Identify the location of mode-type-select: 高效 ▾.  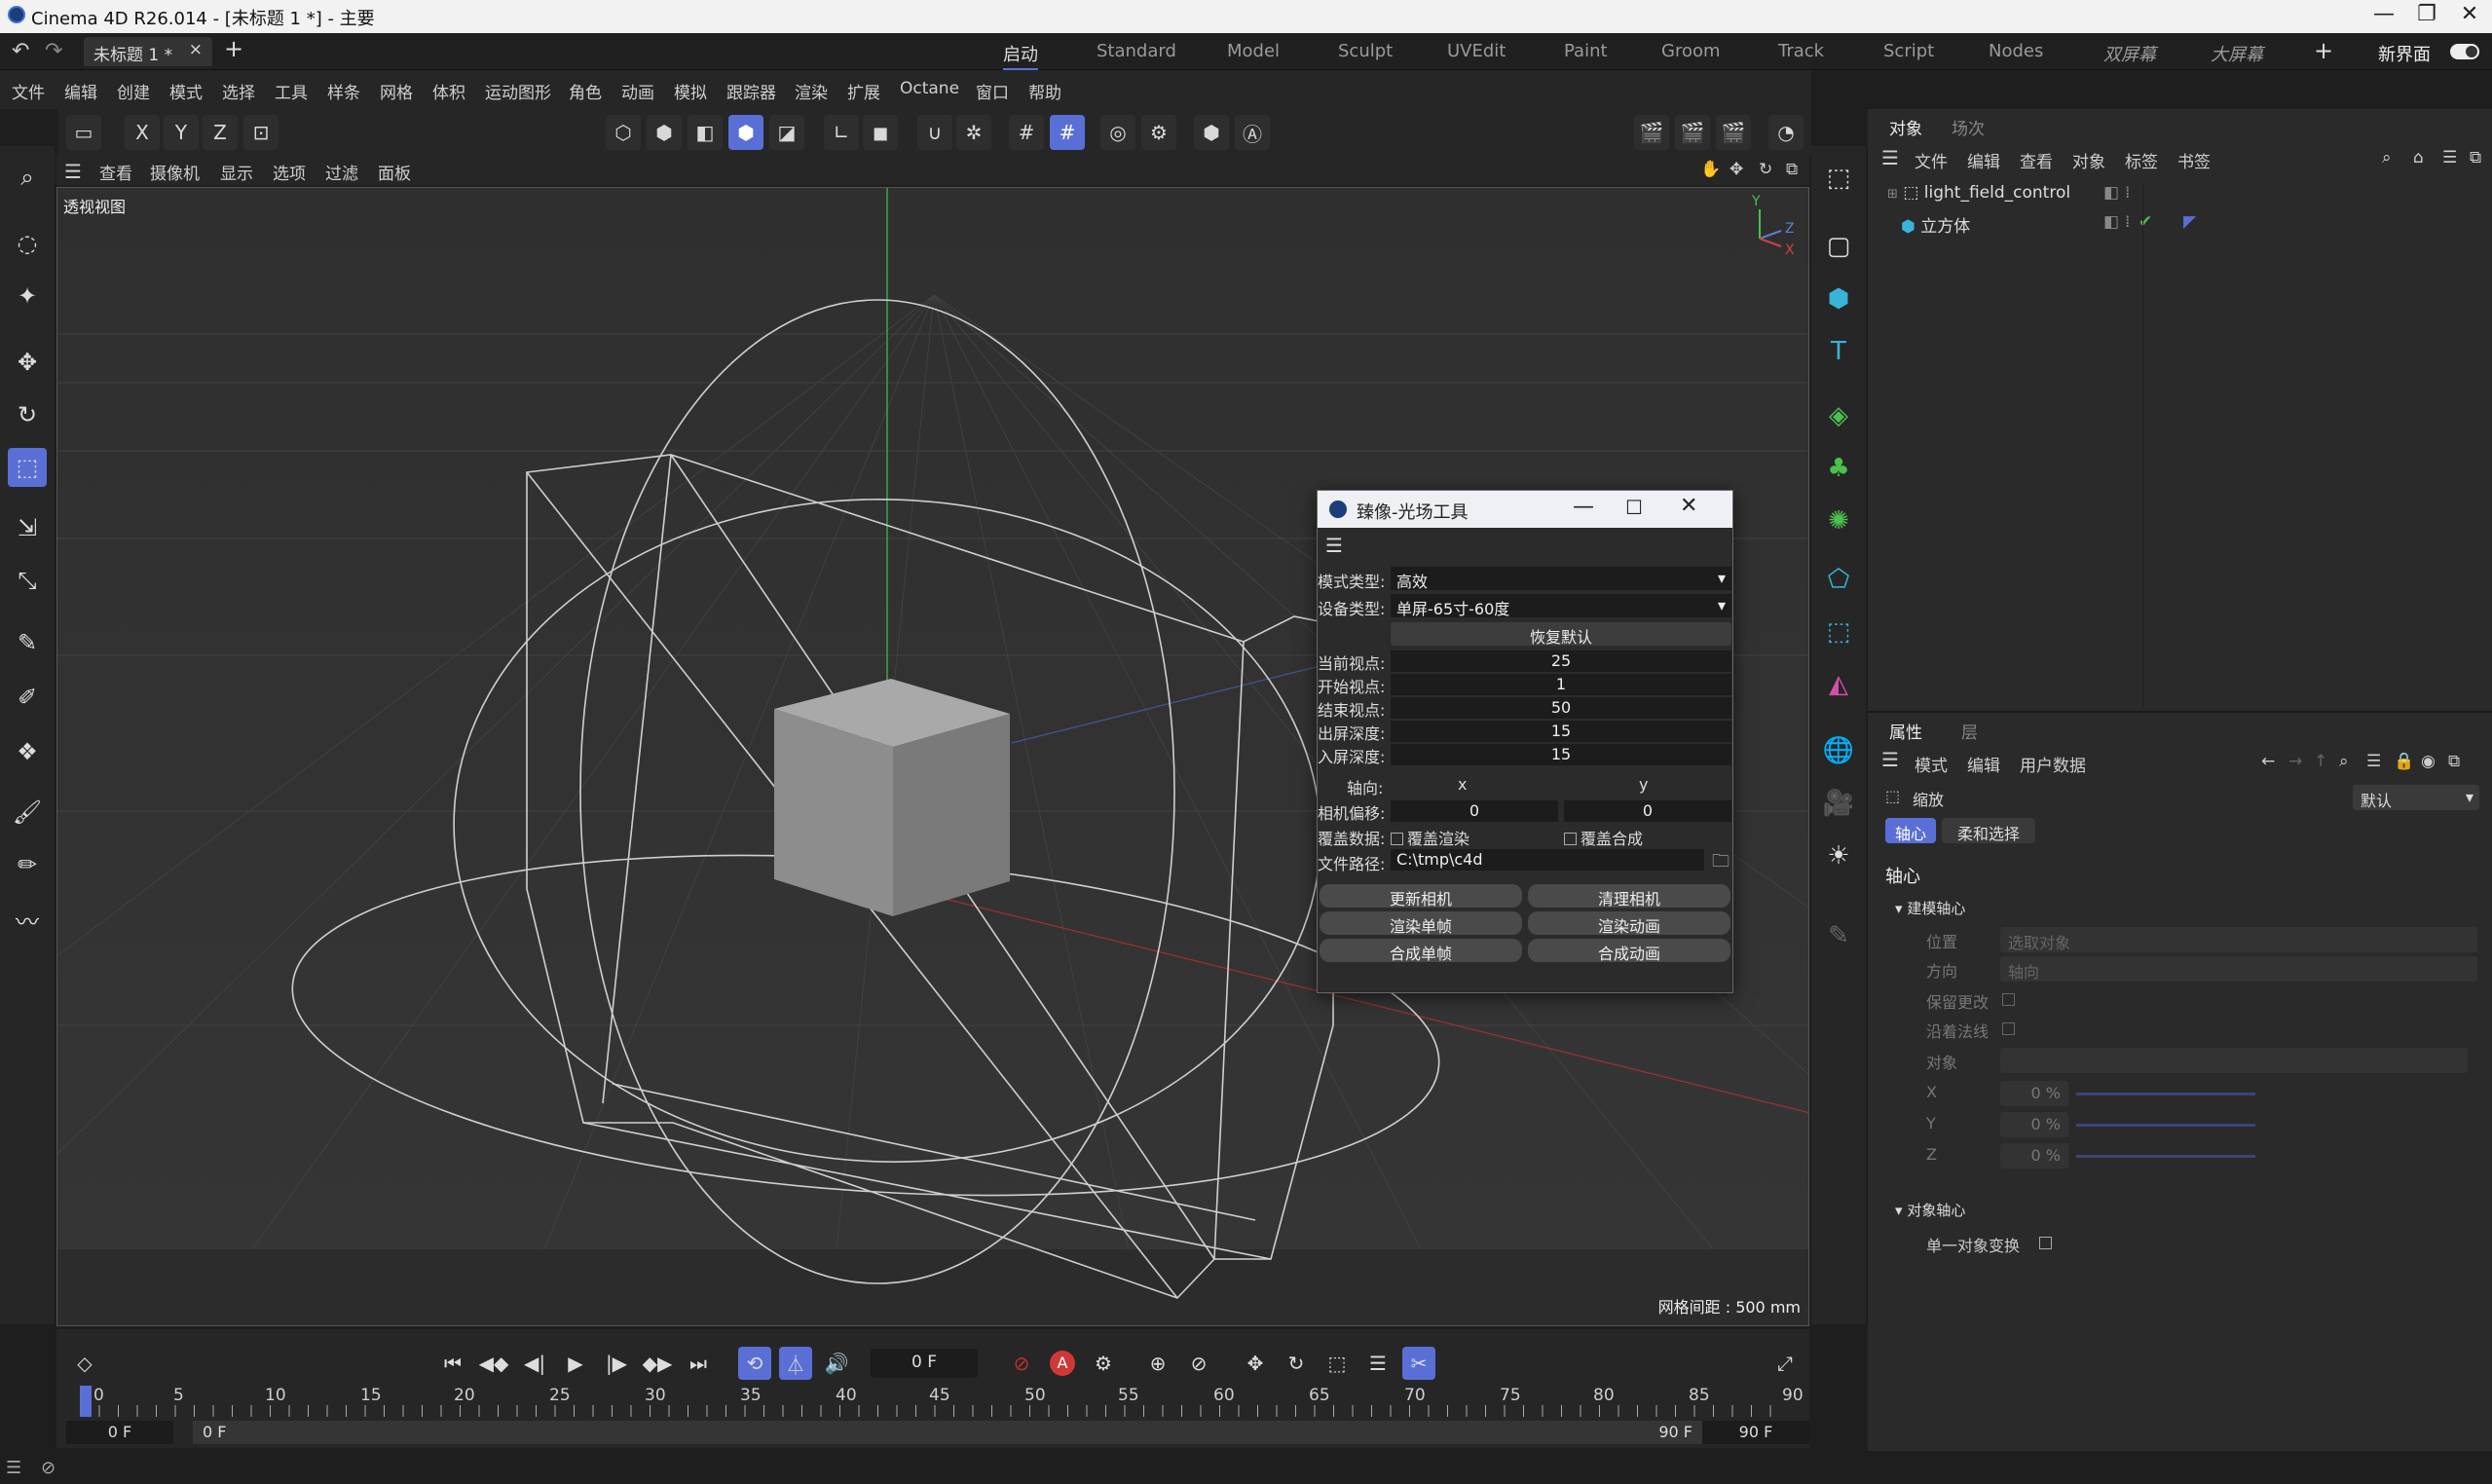
(1561, 579).